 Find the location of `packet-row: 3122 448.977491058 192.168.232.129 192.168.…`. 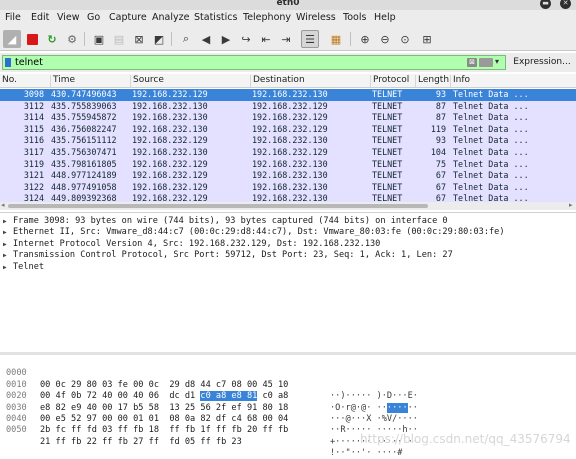

packet-row: 3122 448.977491058 192.168.232.129 192.168.… is located at coordinates (288, 187).